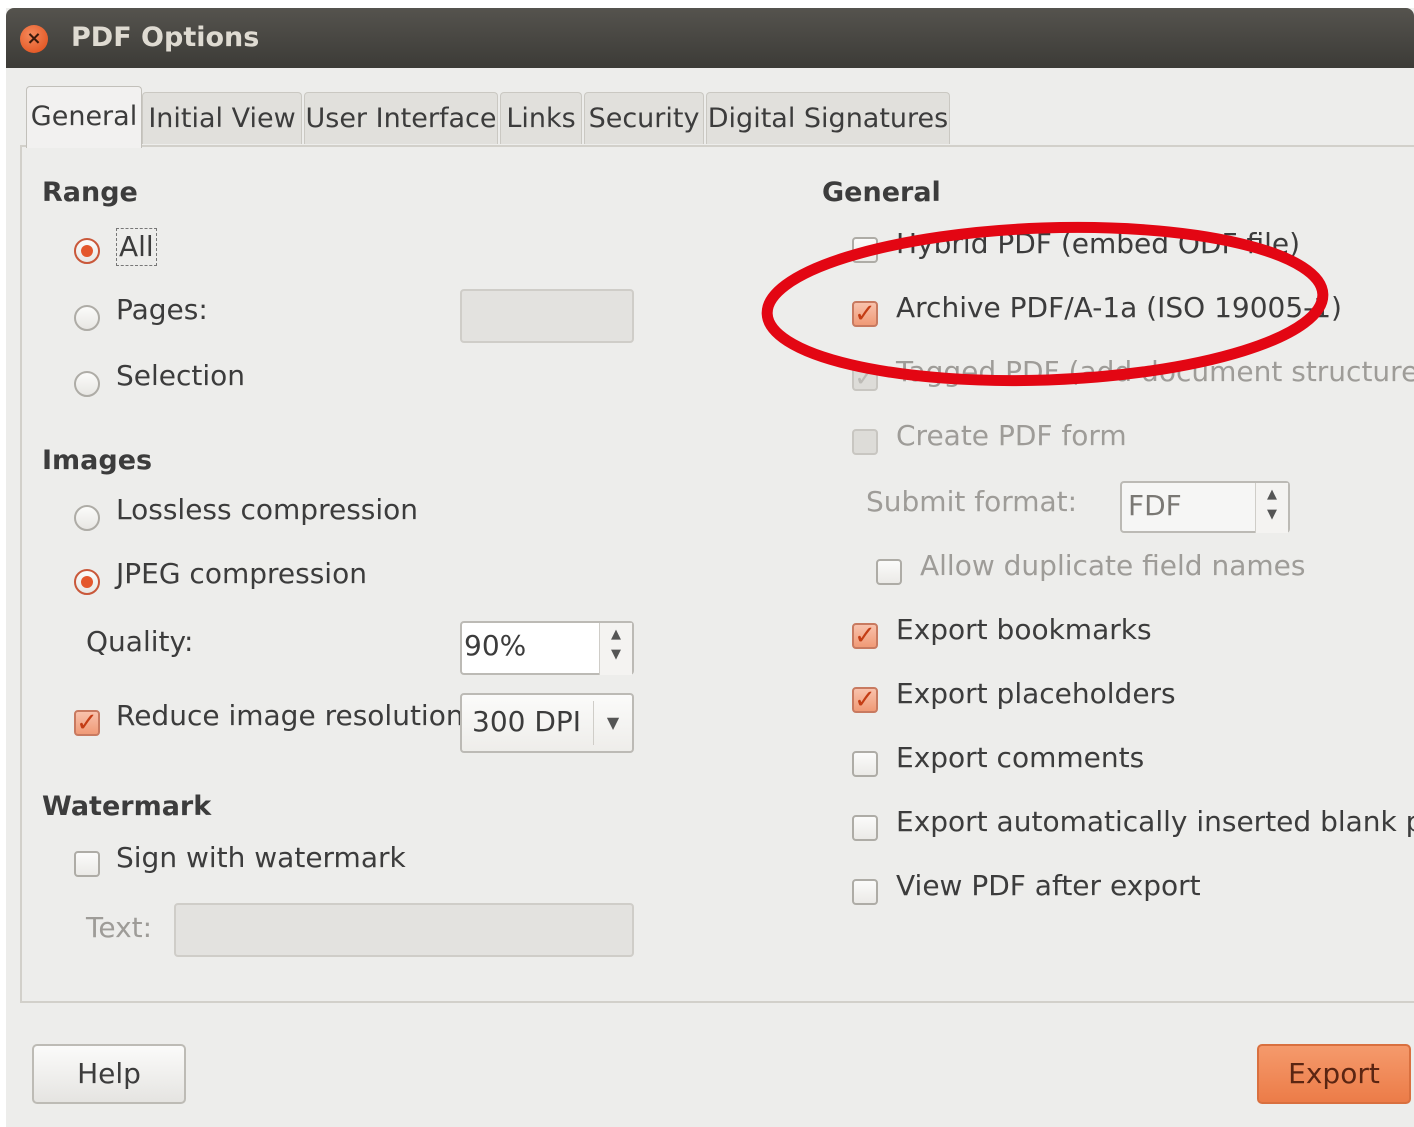  Describe the element at coordinates (290, 715) in the screenshot. I see `reduce-resolution-label: Reduce image resolution` at that location.